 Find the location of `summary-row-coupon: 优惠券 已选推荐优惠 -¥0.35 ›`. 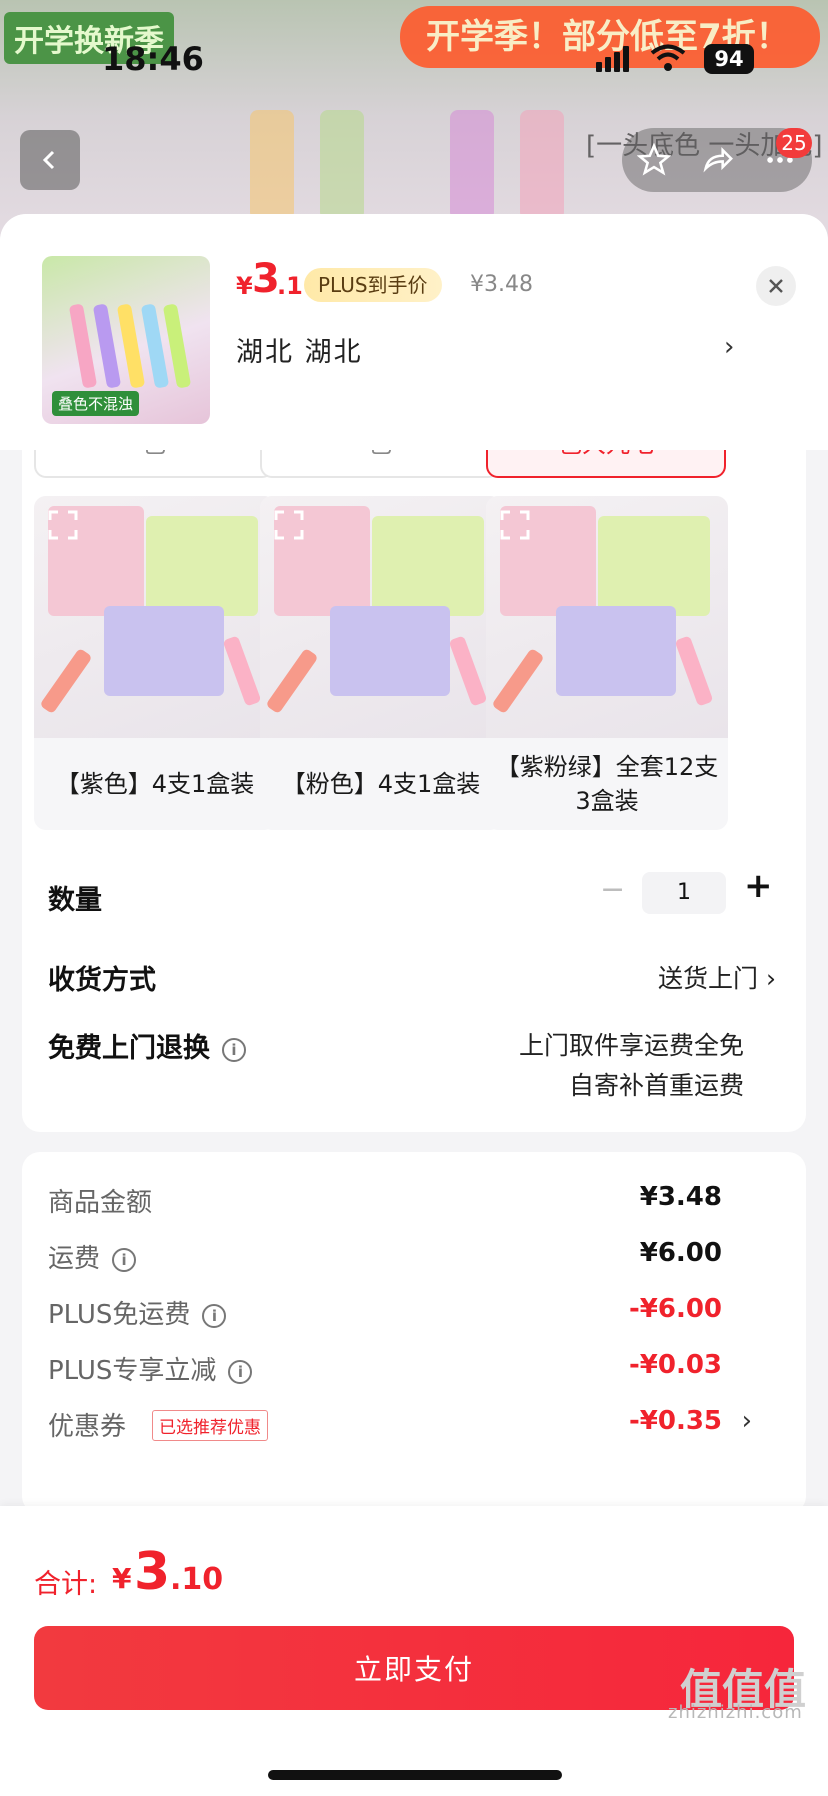

summary-row-coupon: 优惠券 已选推荐优惠 -¥0.35 › is located at coordinates (414, 1426).